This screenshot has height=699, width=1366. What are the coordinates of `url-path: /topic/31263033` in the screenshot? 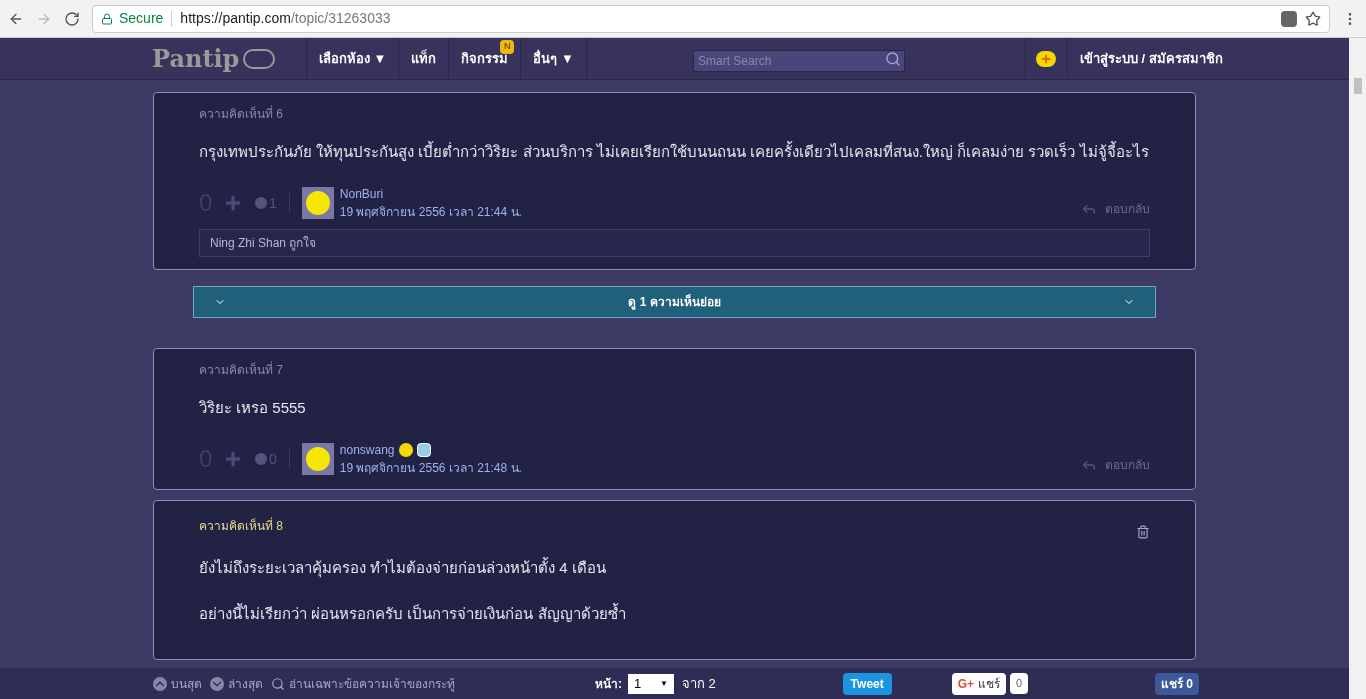 It's located at (340, 18).